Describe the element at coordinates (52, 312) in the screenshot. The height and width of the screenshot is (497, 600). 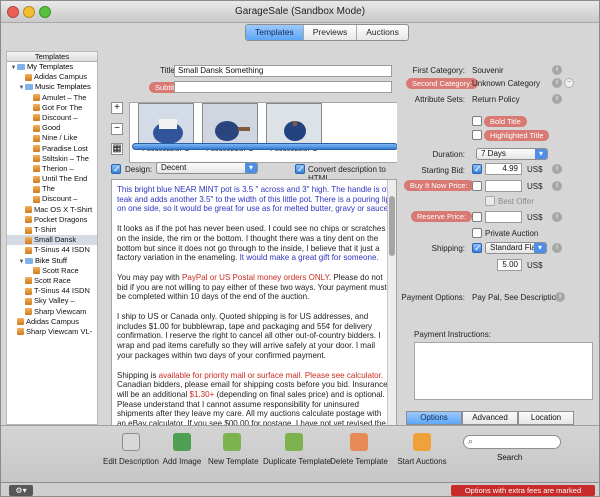
I see `sidebar-item: Sharp Viewcam` at that location.